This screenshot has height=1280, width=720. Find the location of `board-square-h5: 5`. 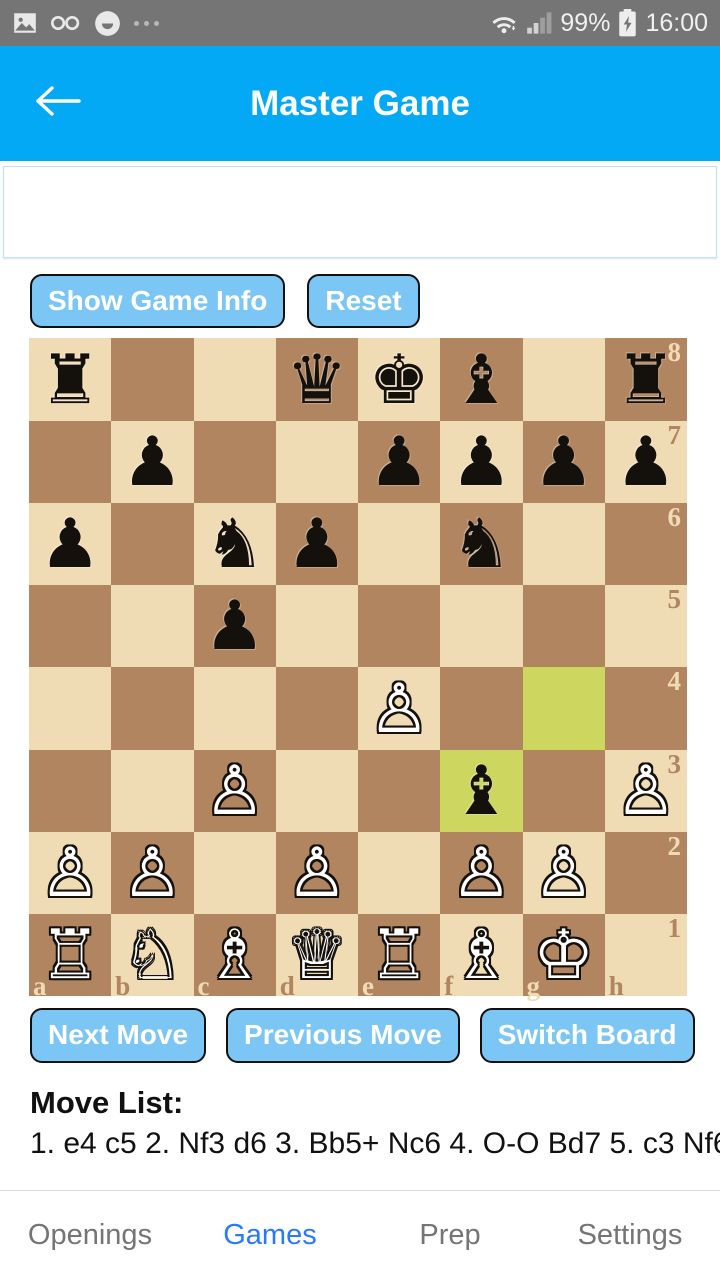

board-square-h5: 5 is located at coordinates (645, 626).